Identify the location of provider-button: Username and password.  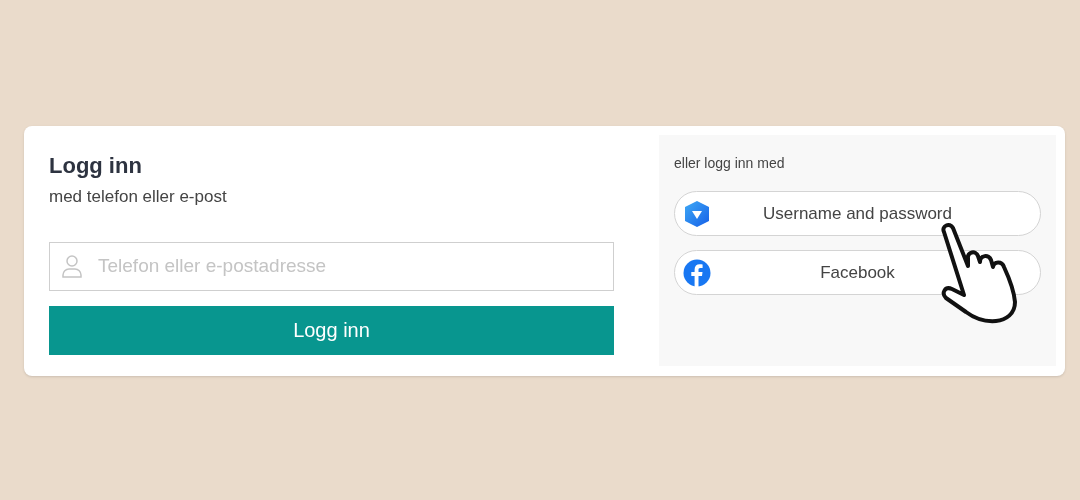
(857, 213).